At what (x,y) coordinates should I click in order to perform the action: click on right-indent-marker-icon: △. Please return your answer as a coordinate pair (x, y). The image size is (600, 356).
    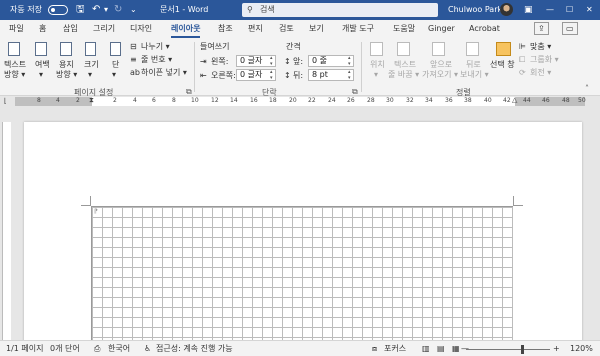
    Looking at the image, I should click on (514, 100).